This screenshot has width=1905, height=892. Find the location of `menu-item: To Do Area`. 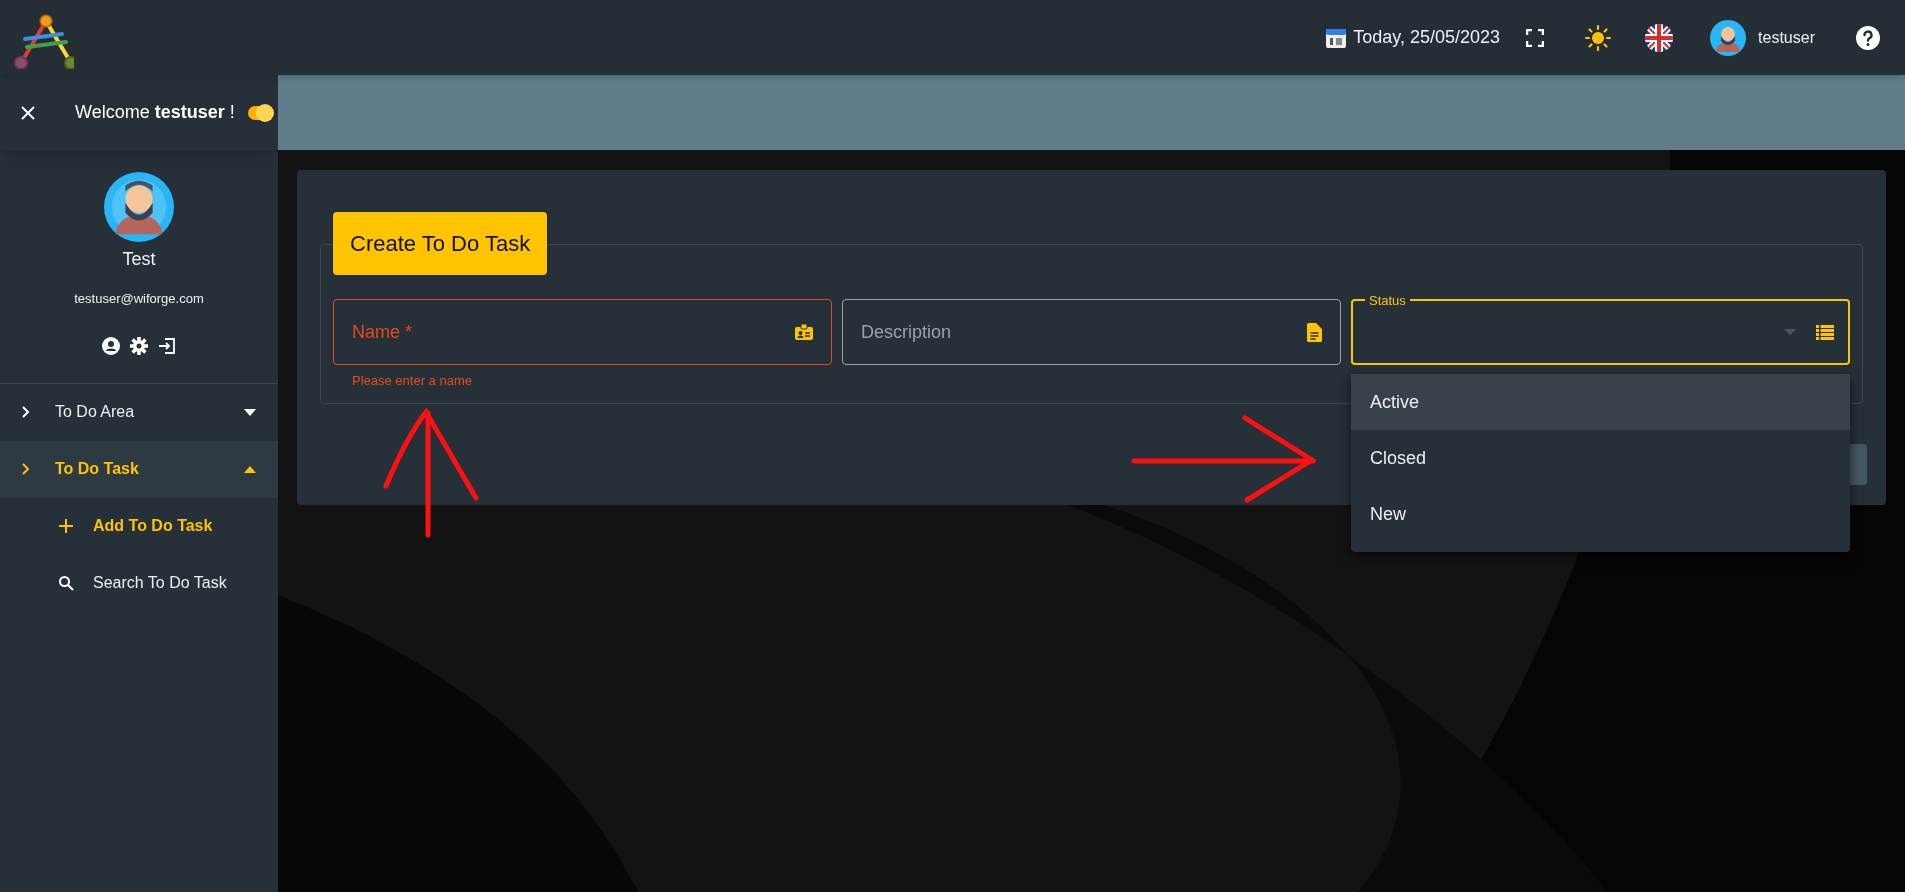

menu-item: To Do Area is located at coordinates (139, 412).